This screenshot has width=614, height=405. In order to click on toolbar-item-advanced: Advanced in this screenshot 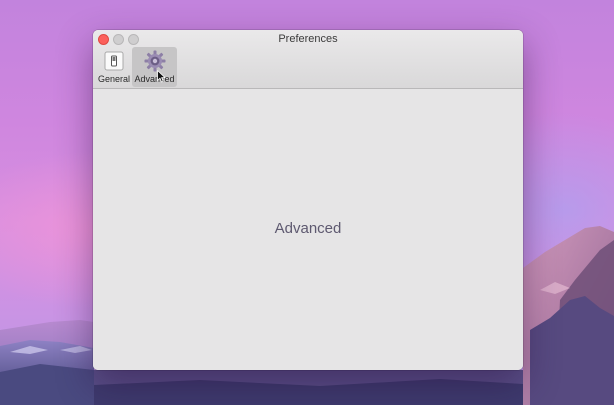, I will do `click(154, 67)`.